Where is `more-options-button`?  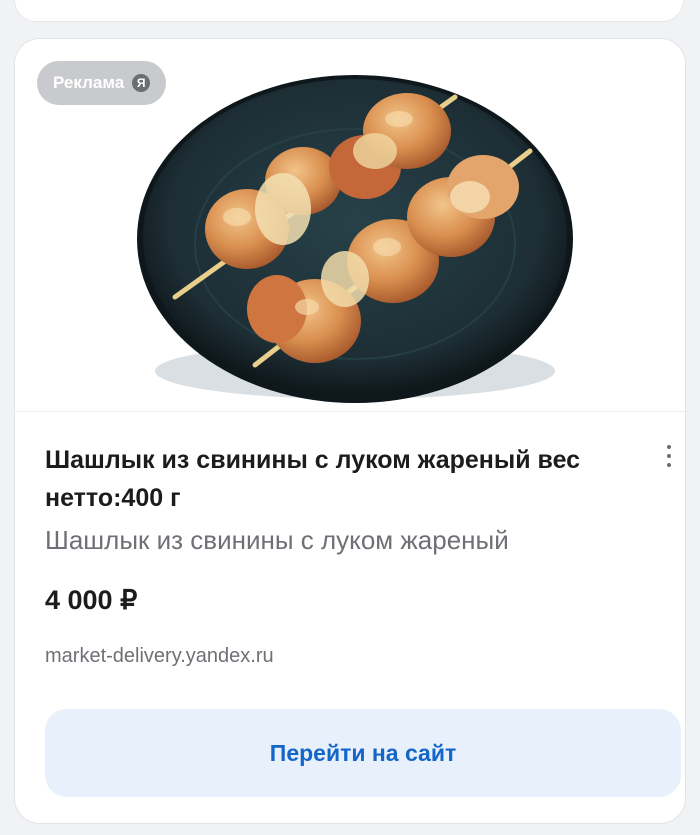 more-options-button is located at coordinates (669, 456).